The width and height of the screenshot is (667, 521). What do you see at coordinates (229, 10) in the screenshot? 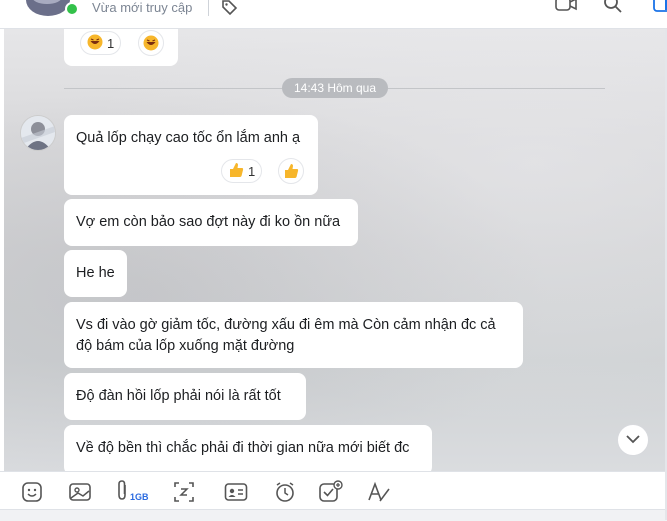
I see `tag-icon` at bounding box center [229, 10].